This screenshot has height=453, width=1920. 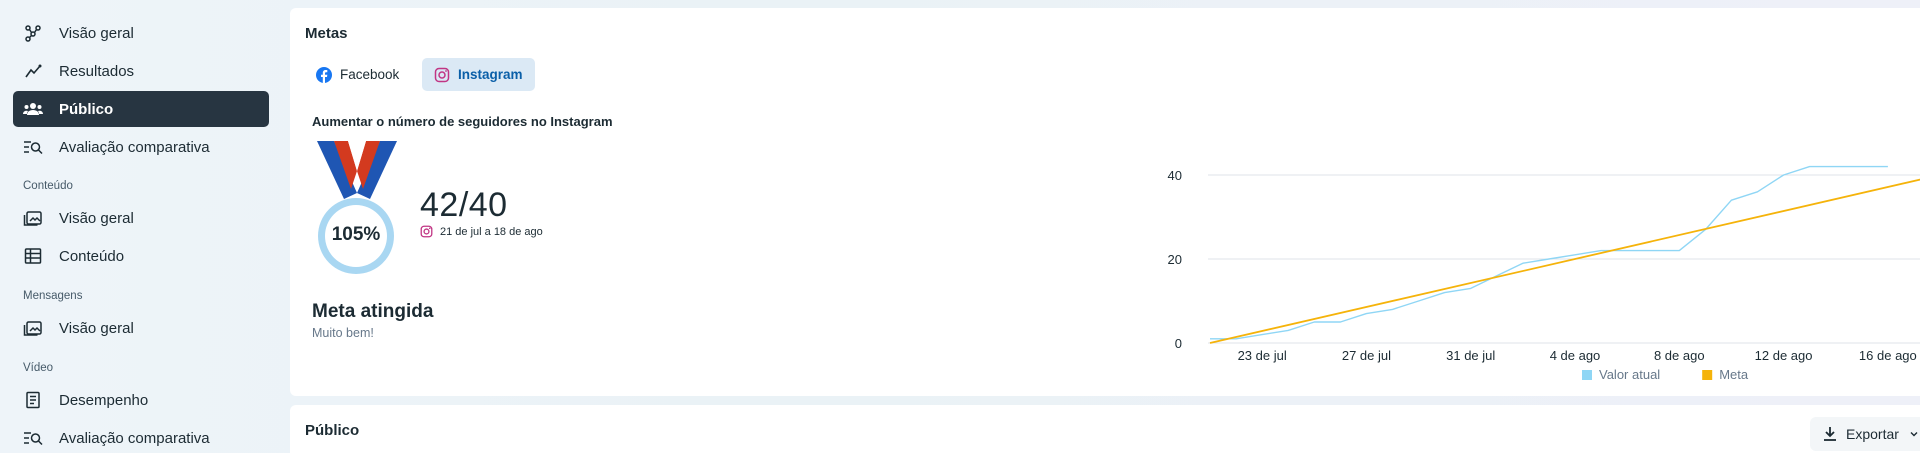 I want to click on goal-status-title: Meta atingida, so click(x=373, y=311).